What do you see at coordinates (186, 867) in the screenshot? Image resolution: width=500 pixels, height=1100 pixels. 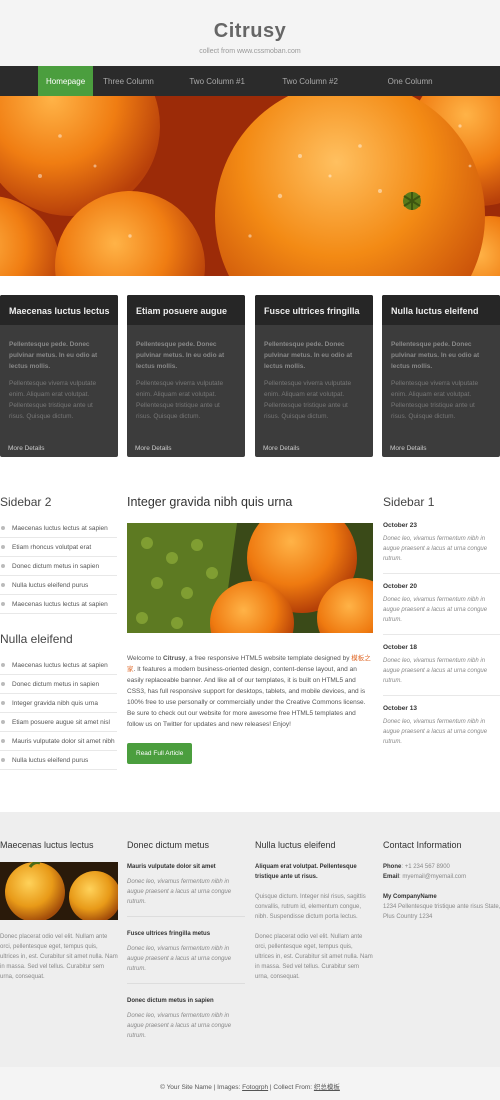 I see `footer-entry-title: Mauris vulputate dolor sit amet` at bounding box center [186, 867].